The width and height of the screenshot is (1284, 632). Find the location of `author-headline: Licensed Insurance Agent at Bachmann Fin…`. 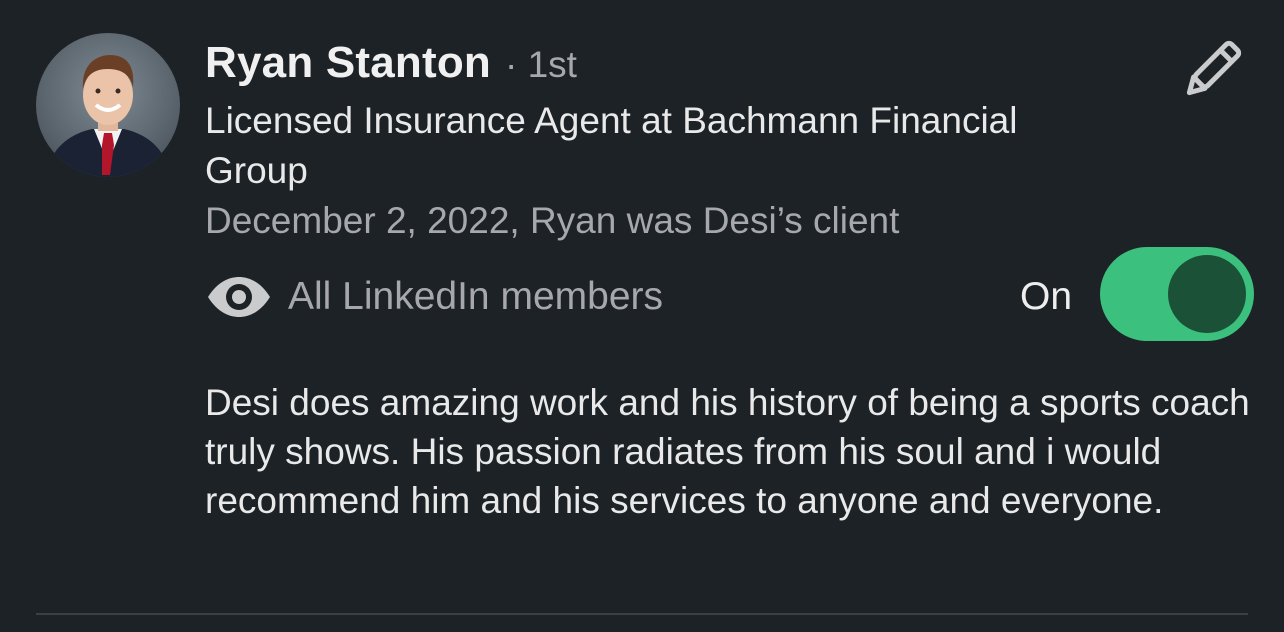

author-headline: Licensed Insurance Agent at Bachmann Fin… is located at coordinates (611, 145).